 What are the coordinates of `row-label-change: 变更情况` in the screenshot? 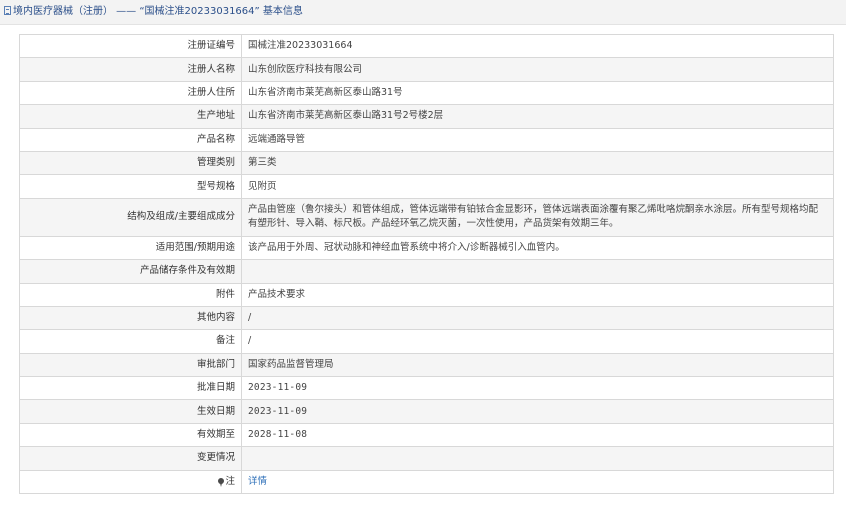 It's located at (130, 458).